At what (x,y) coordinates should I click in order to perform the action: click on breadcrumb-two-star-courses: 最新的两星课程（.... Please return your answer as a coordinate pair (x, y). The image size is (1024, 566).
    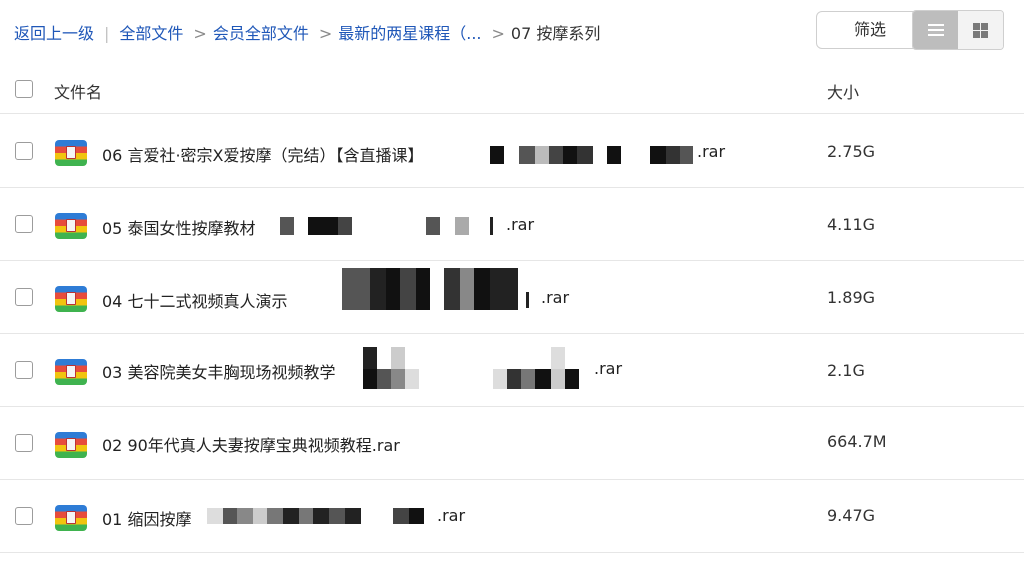
    Looking at the image, I should click on (409, 33).